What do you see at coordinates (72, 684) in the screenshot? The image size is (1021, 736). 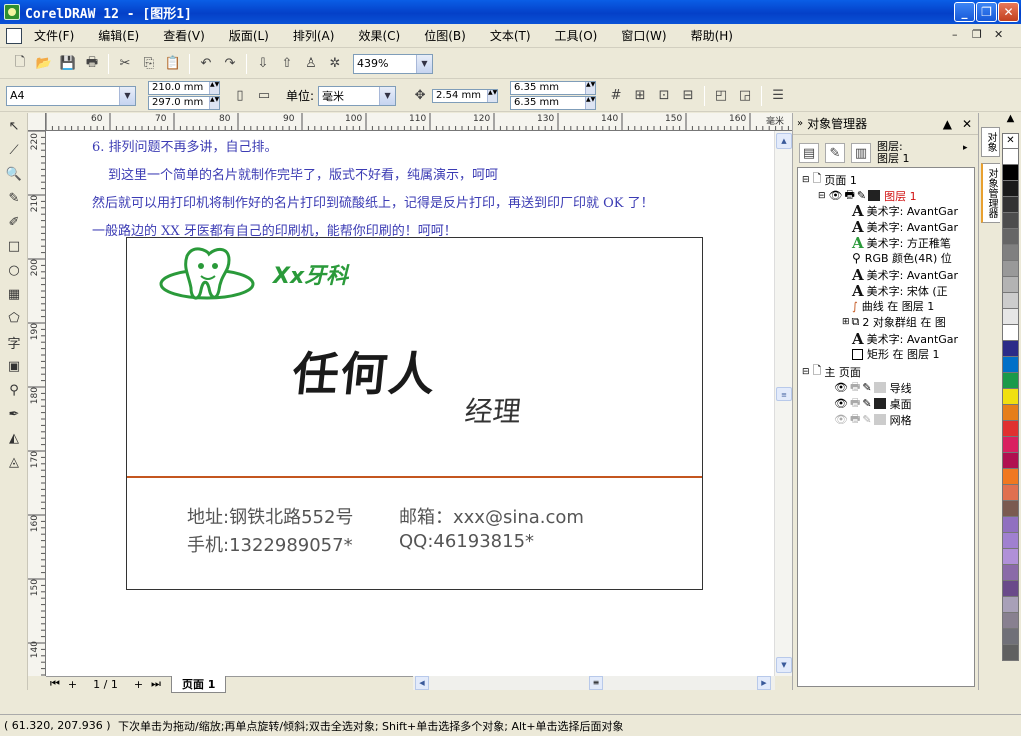 I see `add-page-before-icon: +` at bounding box center [72, 684].